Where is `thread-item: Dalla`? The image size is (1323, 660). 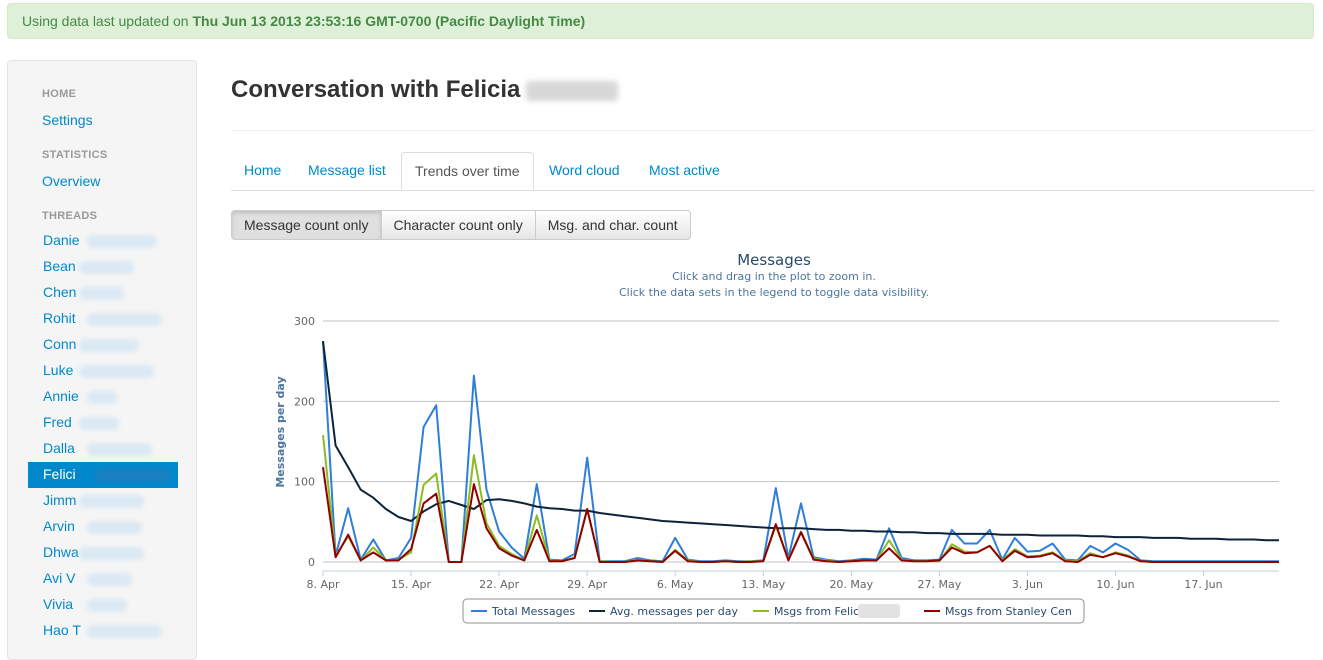
thread-item: Dalla is located at coordinates (103, 449).